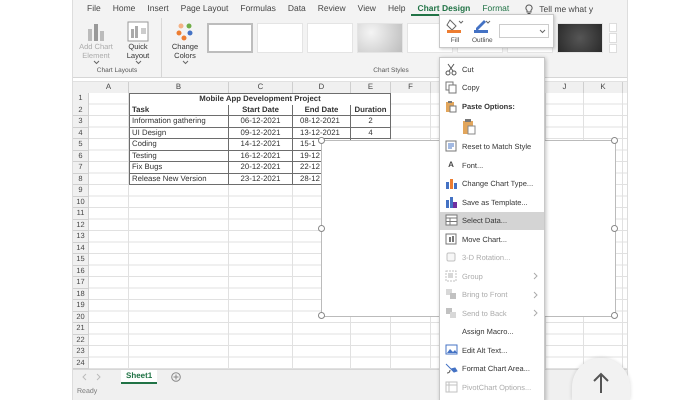 The width and height of the screenshot is (700, 400). Describe the element at coordinates (139, 377) in the screenshot. I see `sheet-tab: Sheet1` at that location.